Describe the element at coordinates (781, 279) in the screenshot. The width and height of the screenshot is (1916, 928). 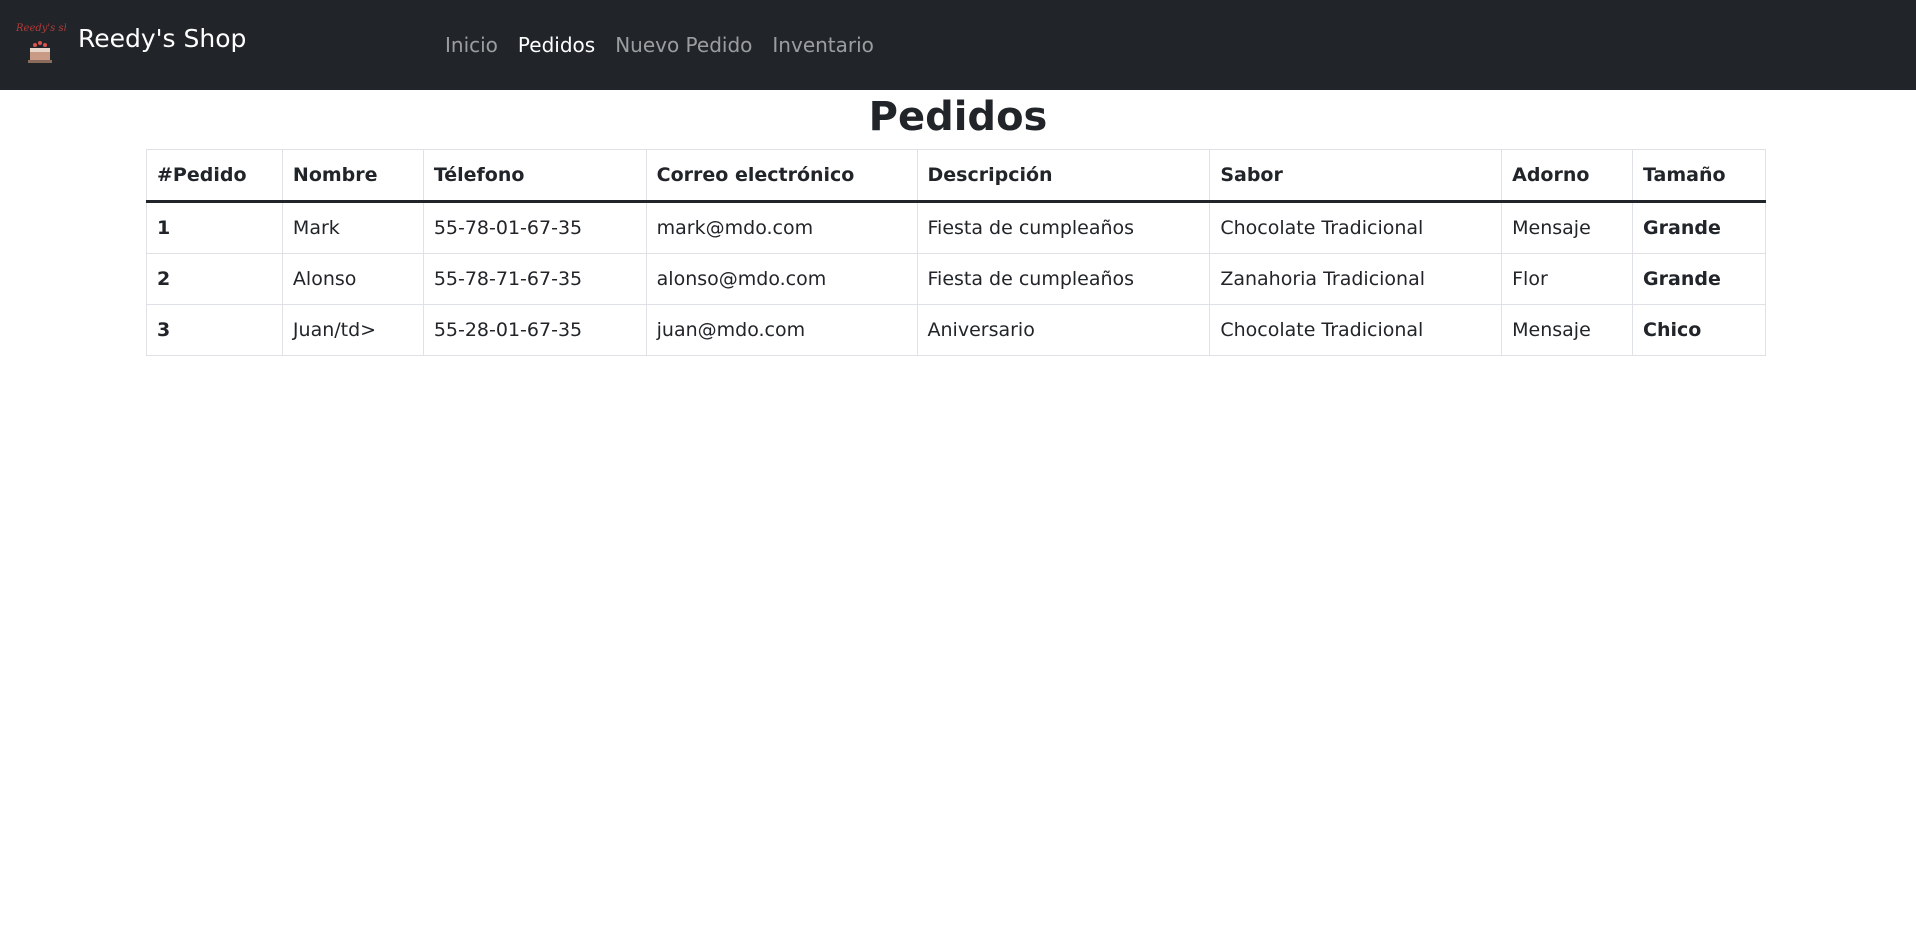
I see `cell-correo: alonso@mdo.com` at that location.